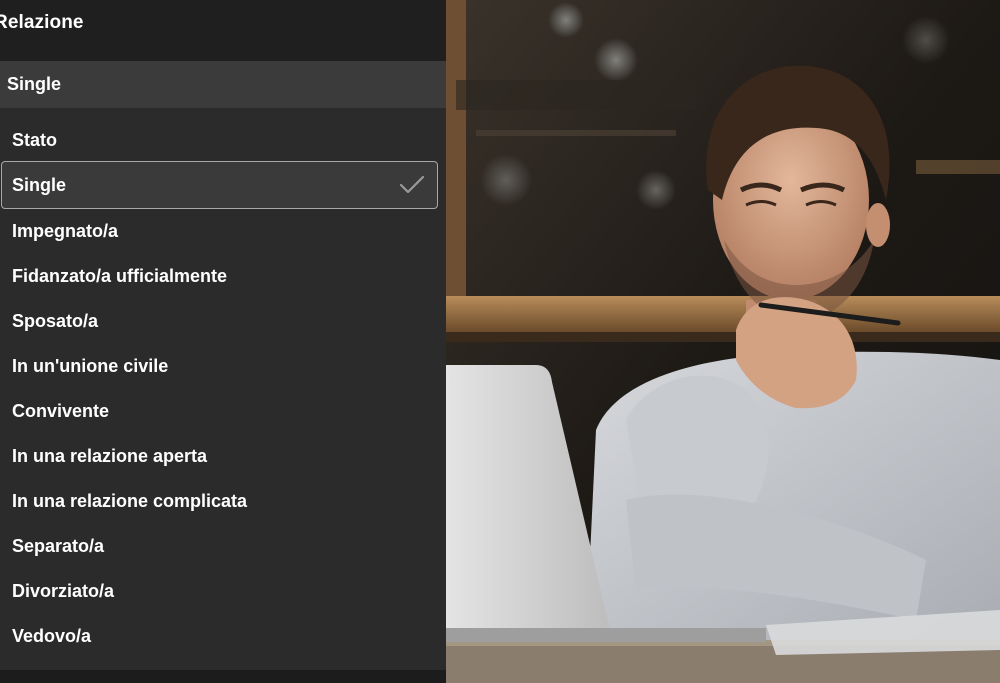  What do you see at coordinates (223, 321) in the screenshot?
I see `option-sposato: Sposato/a` at bounding box center [223, 321].